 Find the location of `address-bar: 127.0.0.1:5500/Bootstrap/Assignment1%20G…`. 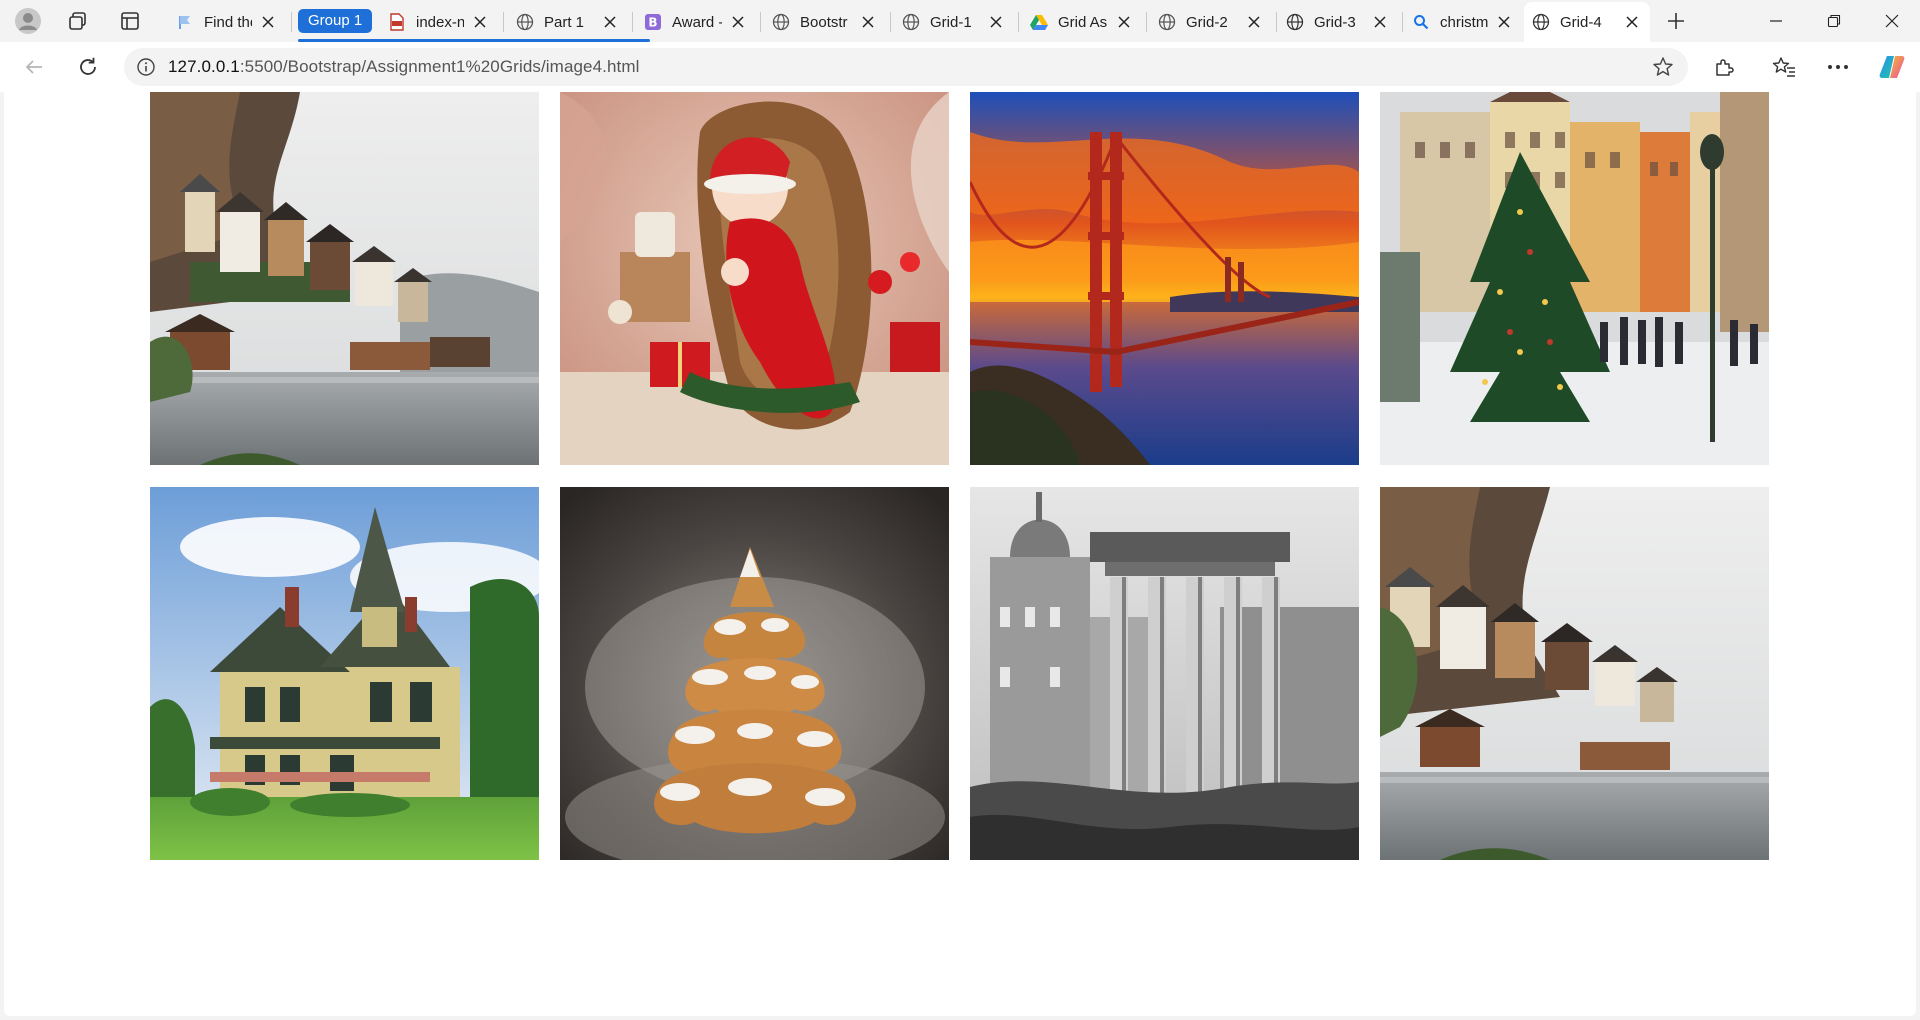

address-bar: 127.0.0.1:5500/Bootstrap/Assignment1%20G… is located at coordinates (906, 67).